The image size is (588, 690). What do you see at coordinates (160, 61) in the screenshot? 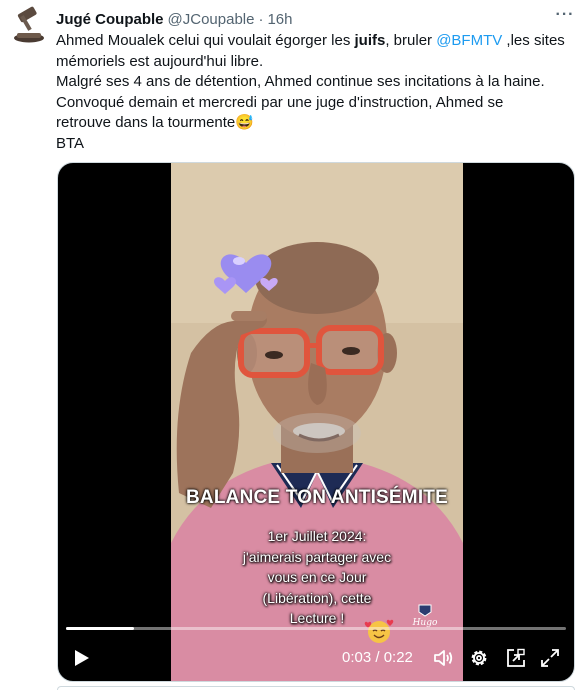
I see `tweet-line-2: mémoriels est aujourd'hui libre.` at bounding box center [160, 61].